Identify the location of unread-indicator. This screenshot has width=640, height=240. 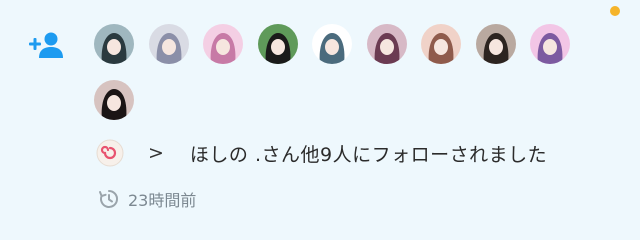
(615, 11).